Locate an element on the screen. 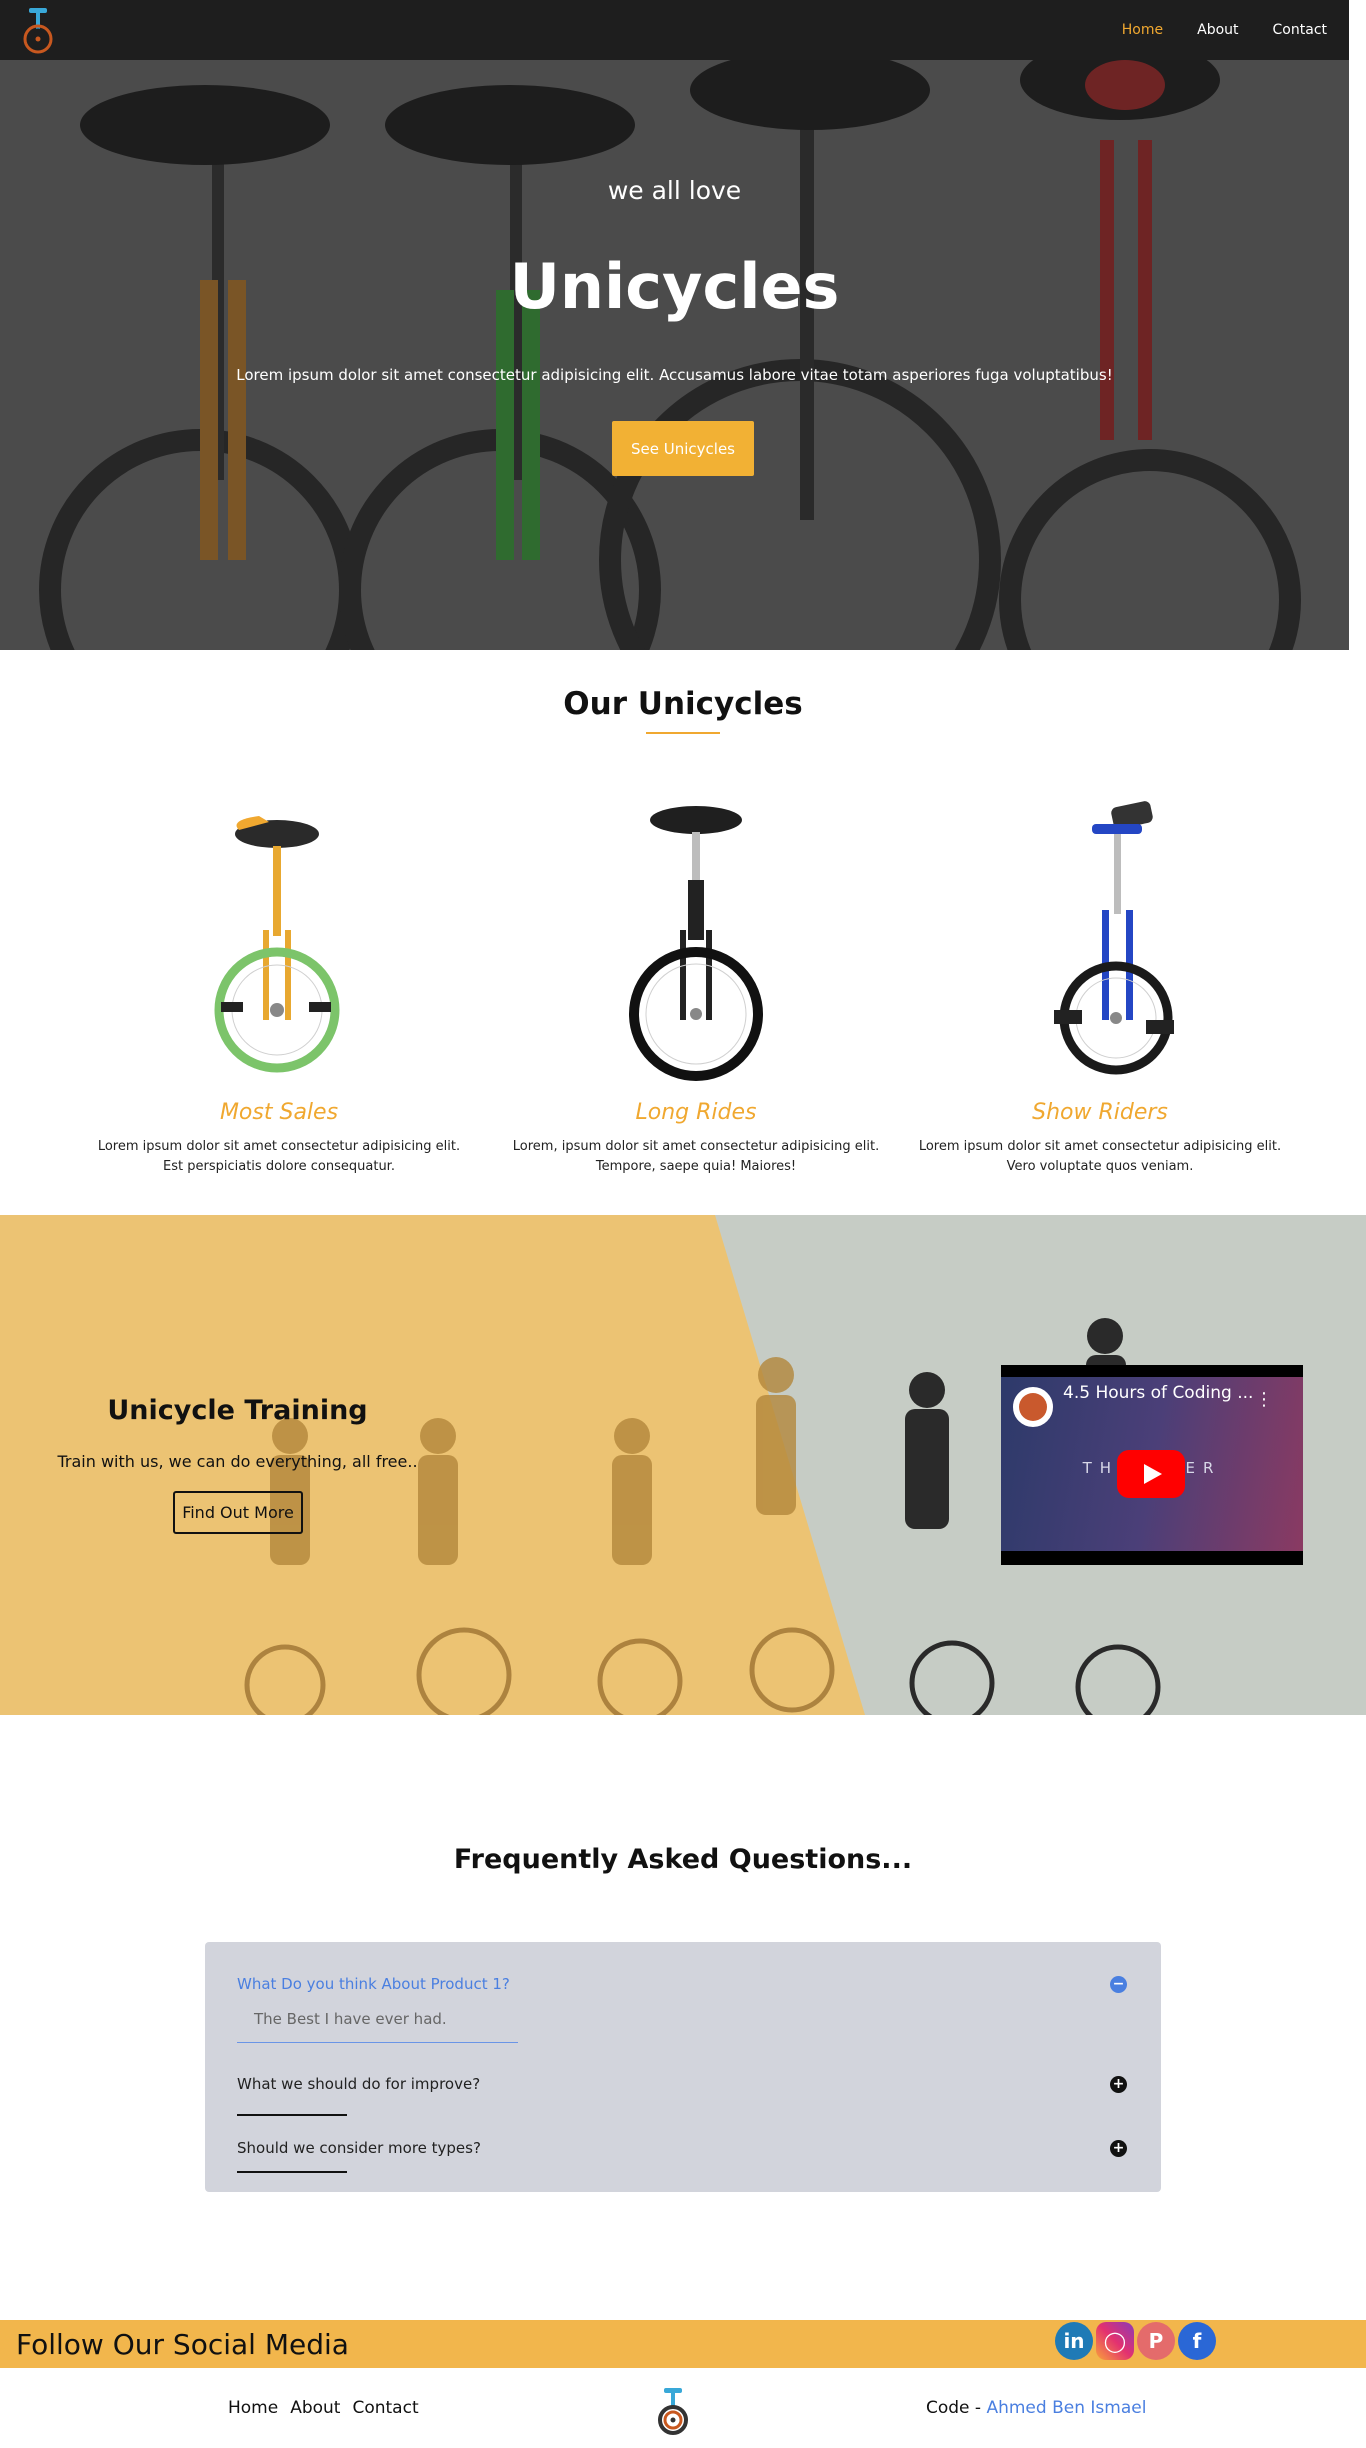 Image resolution: width=1366 pixels, height=2448 pixels. author-link: Ahmed Ben Ismael is located at coordinates (1066, 2408).